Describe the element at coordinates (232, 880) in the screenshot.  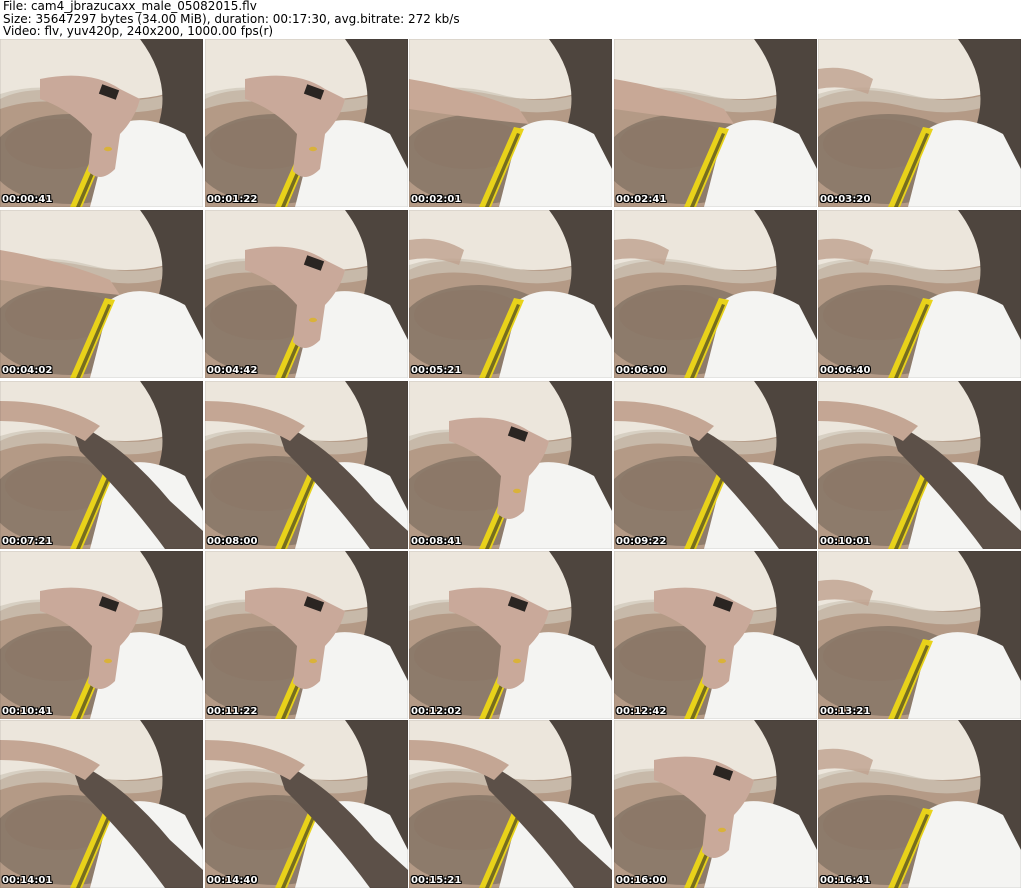
I see `thumbnail-timestamp: 00:14:40` at that location.